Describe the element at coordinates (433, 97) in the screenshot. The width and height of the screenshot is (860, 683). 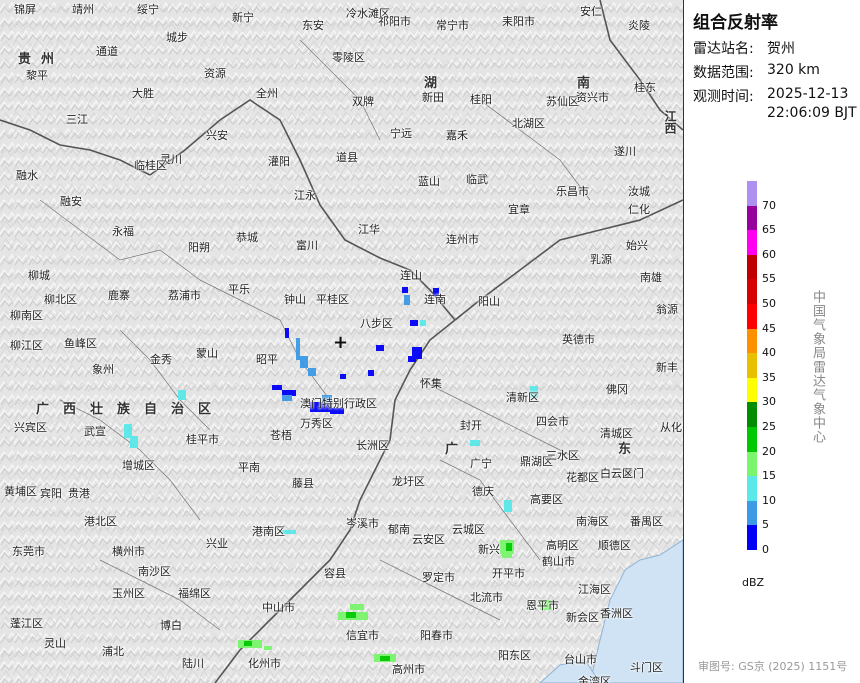
I see `place-label: 新田` at that location.